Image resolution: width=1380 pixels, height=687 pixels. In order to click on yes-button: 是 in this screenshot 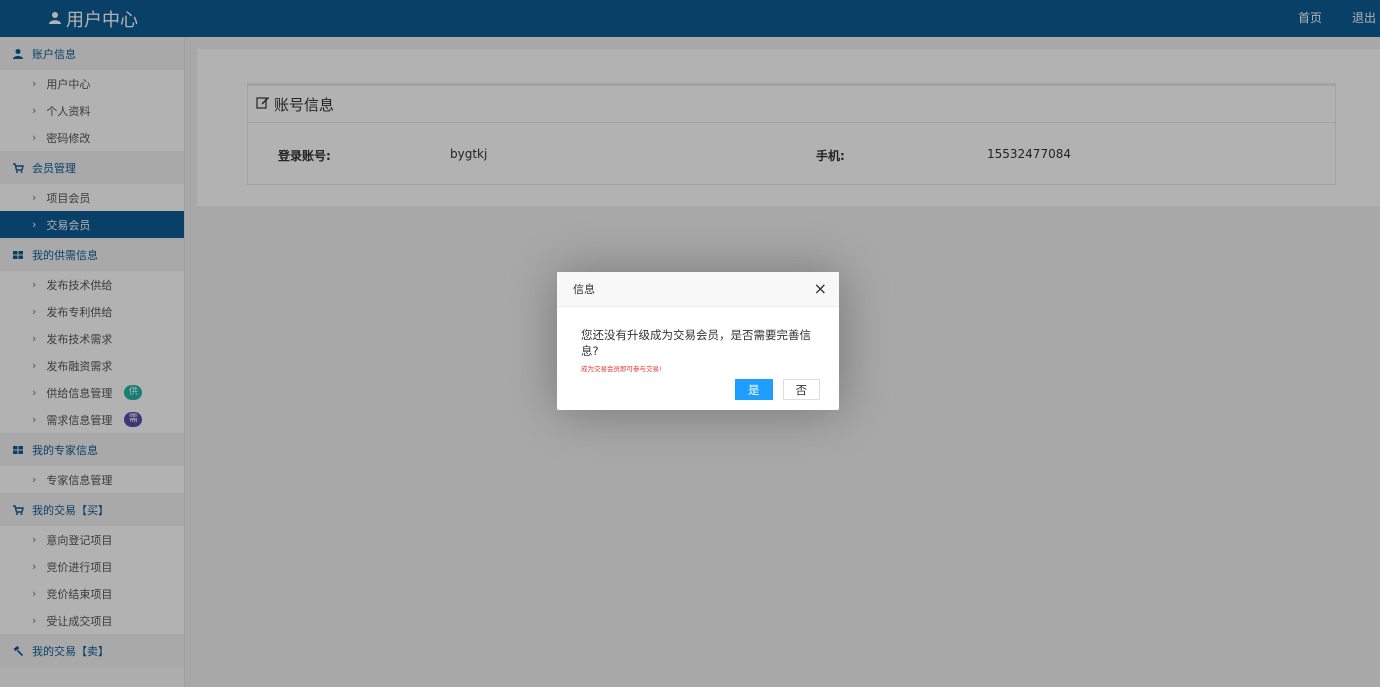, I will do `click(754, 389)`.